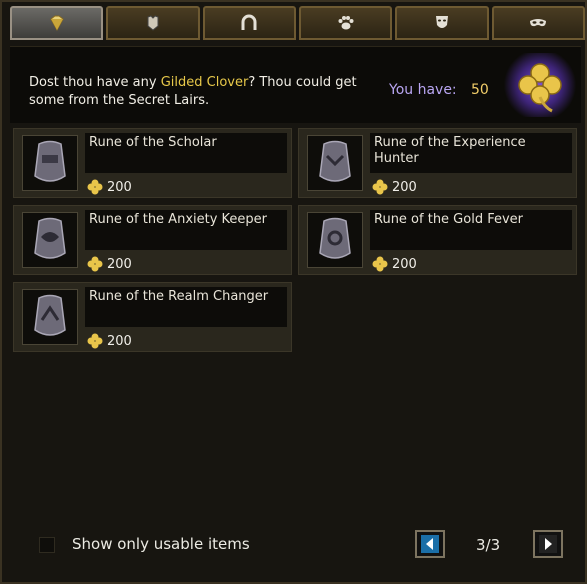  I want to click on category-tabs, so click(297, 24).